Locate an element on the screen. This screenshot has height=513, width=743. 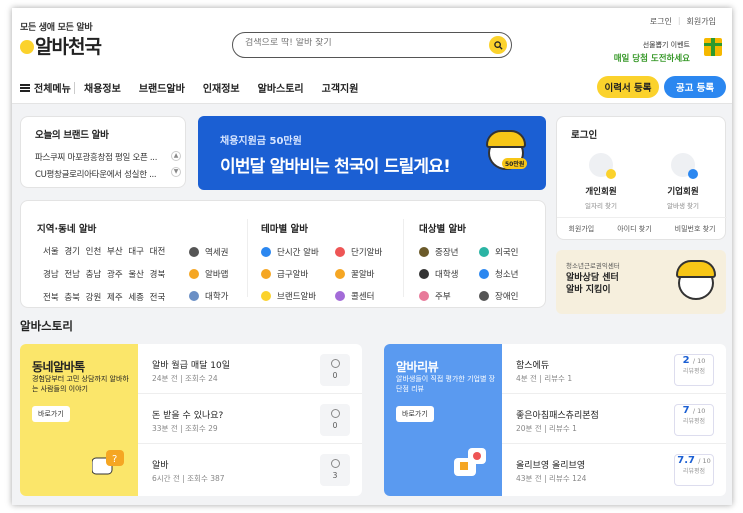
nav-item-brand: 브랜드알바 is located at coordinates (162, 87).